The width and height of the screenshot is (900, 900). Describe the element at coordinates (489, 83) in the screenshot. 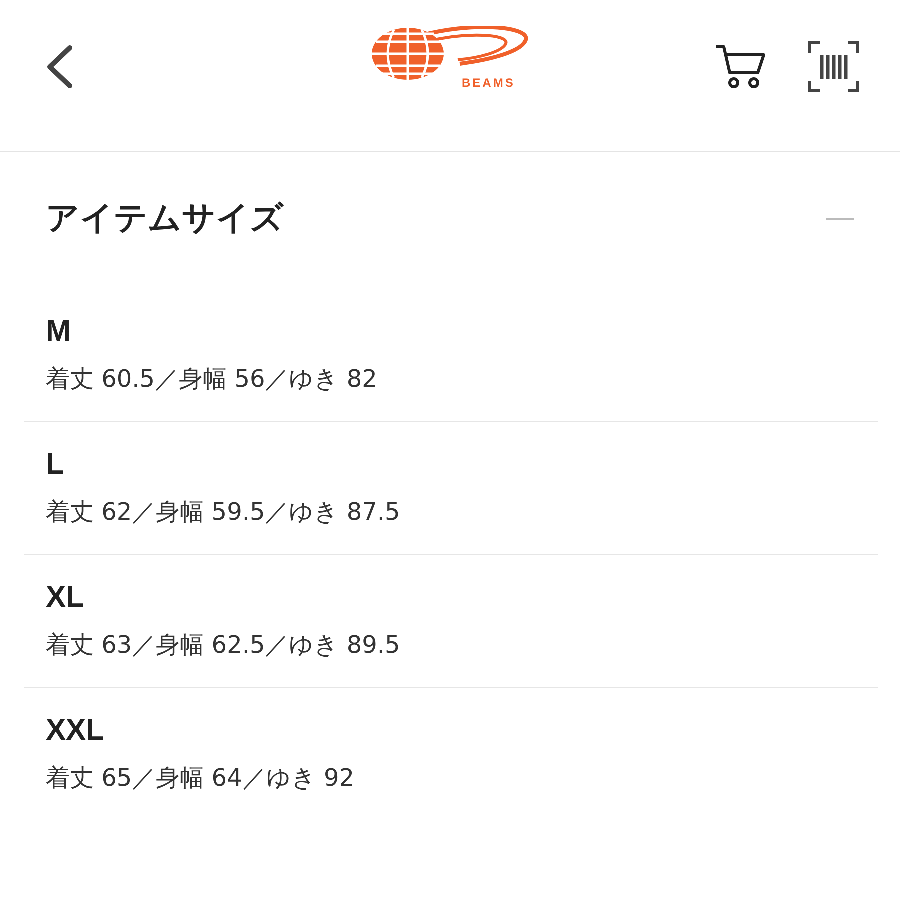

I see `logo-text: BEAMS` at that location.